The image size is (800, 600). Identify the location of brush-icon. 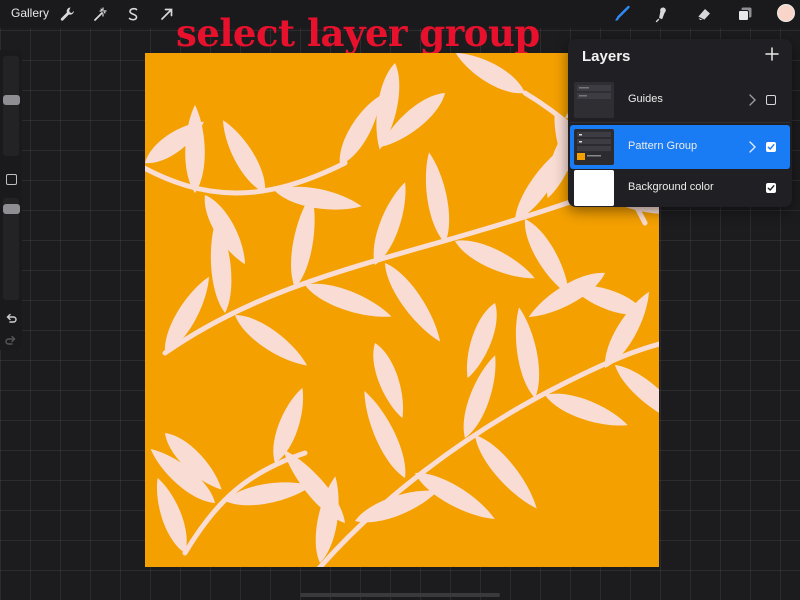
(622, 14).